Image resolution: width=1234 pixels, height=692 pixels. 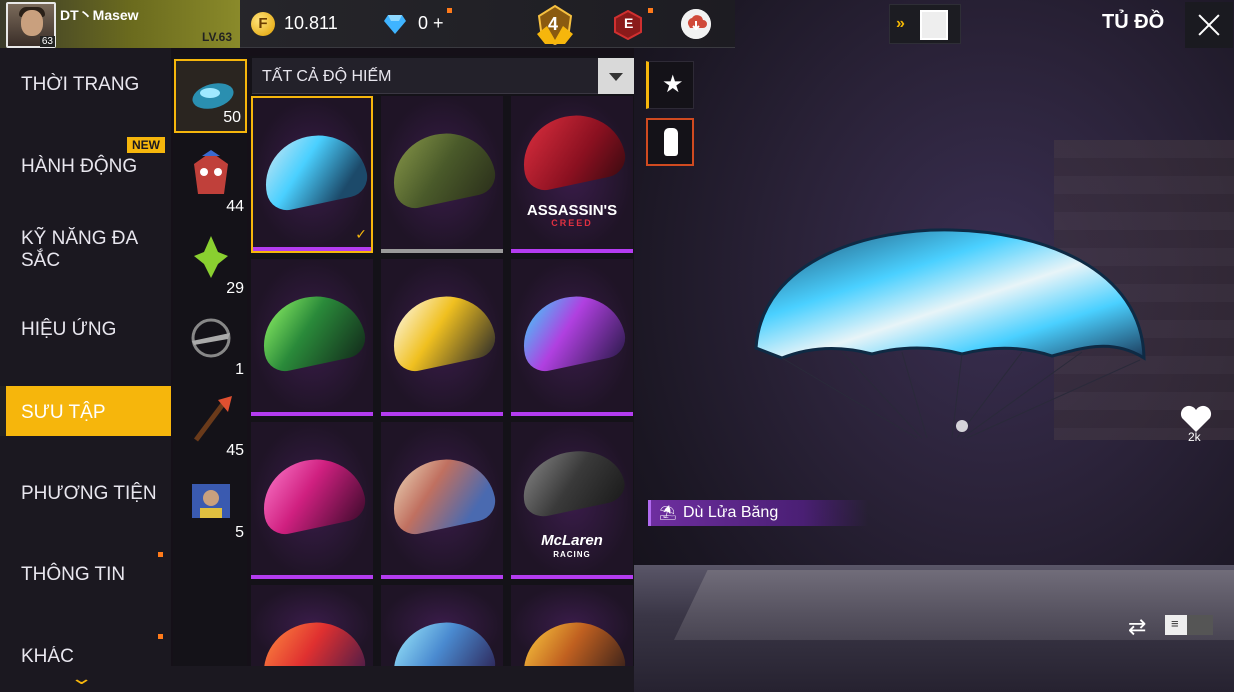 I want to click on like-button: 2k, so click(x=1196, y=424).